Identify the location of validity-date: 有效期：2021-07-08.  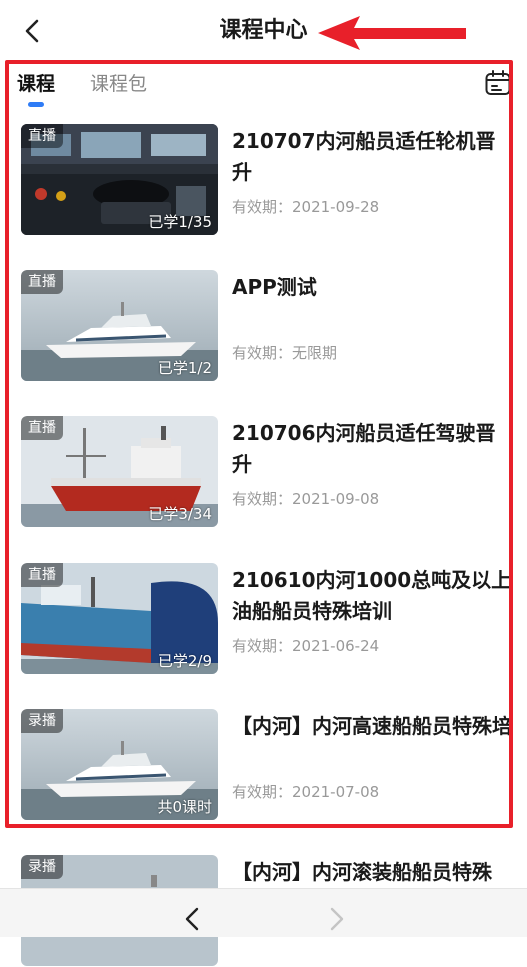
(306, 792).